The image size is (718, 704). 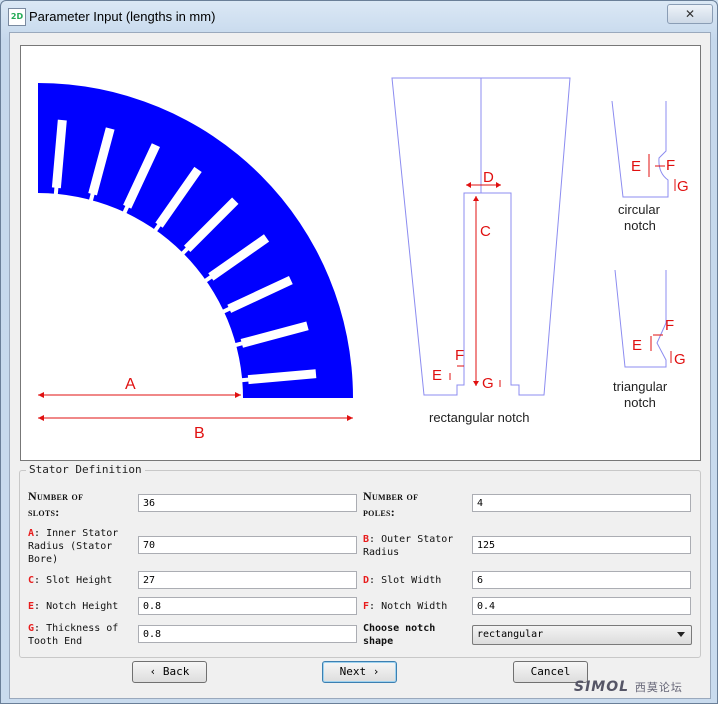 I want to click on tri-caption-2: notch, so click(x=640, y=402).